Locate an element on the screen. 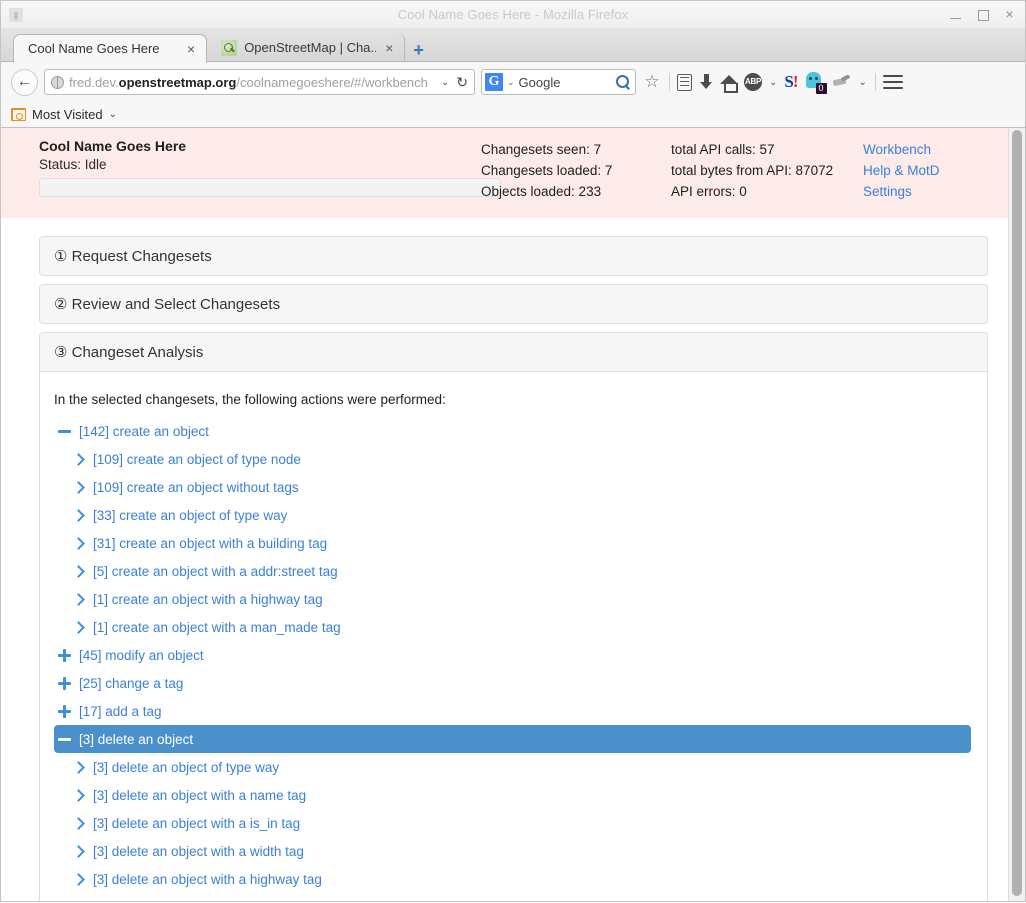 This screenshot has height=903, width=1026. ghost-icon: 0 is located at coordinates (815, 83).